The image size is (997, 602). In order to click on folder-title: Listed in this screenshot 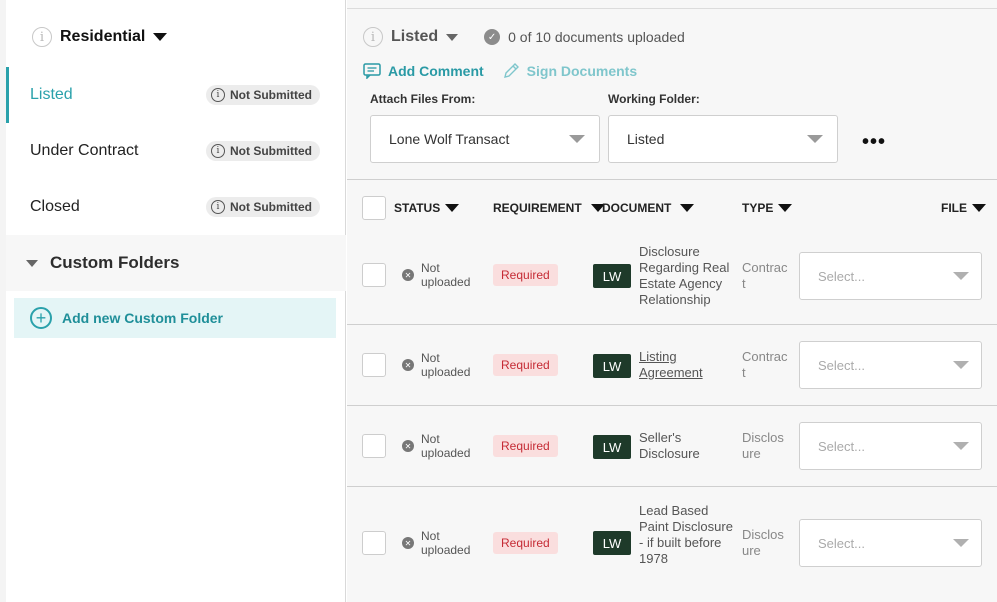, I will do `click(414, 37)`.